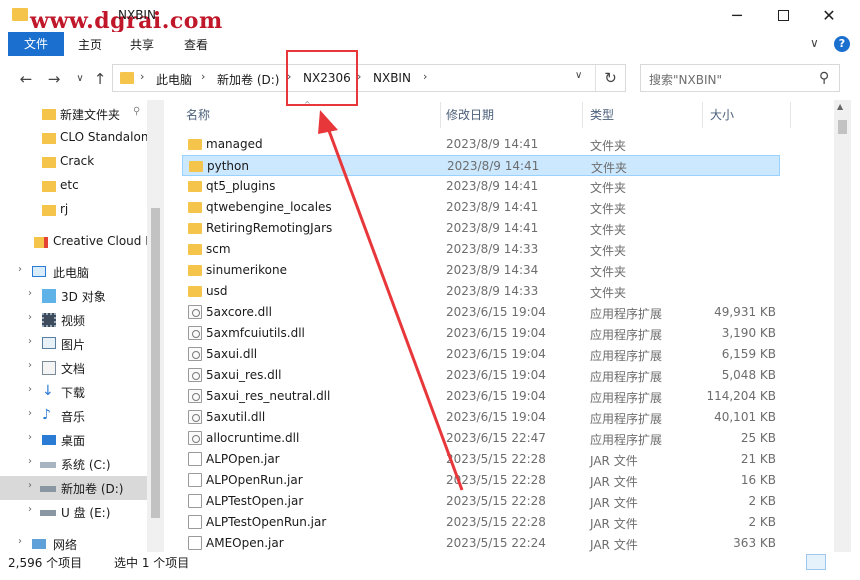  I want to click on close-button: ✕, so click(829, 15).